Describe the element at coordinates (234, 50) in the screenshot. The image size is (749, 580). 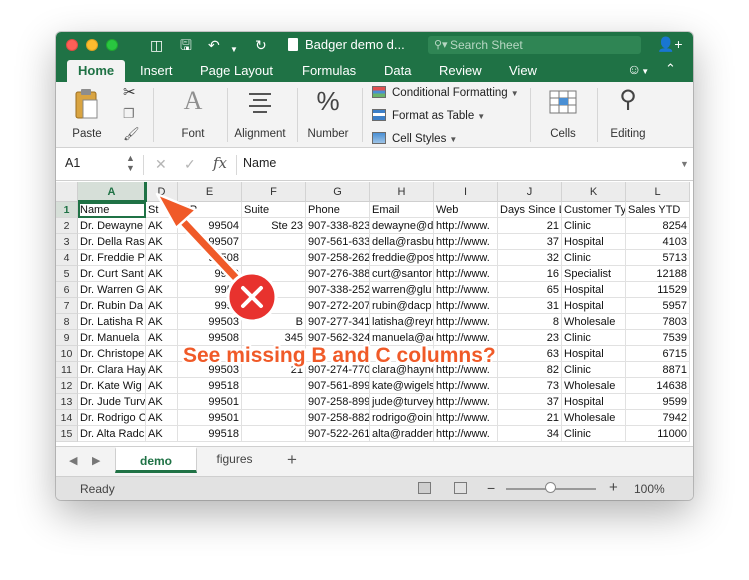
I see `undo-dropdown-icon: ▼` at that location.